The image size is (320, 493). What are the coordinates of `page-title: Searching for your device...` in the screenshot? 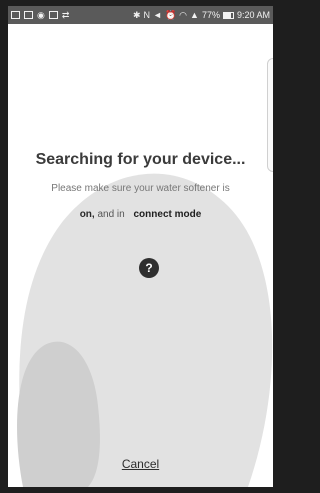 It's located at (140, 159).